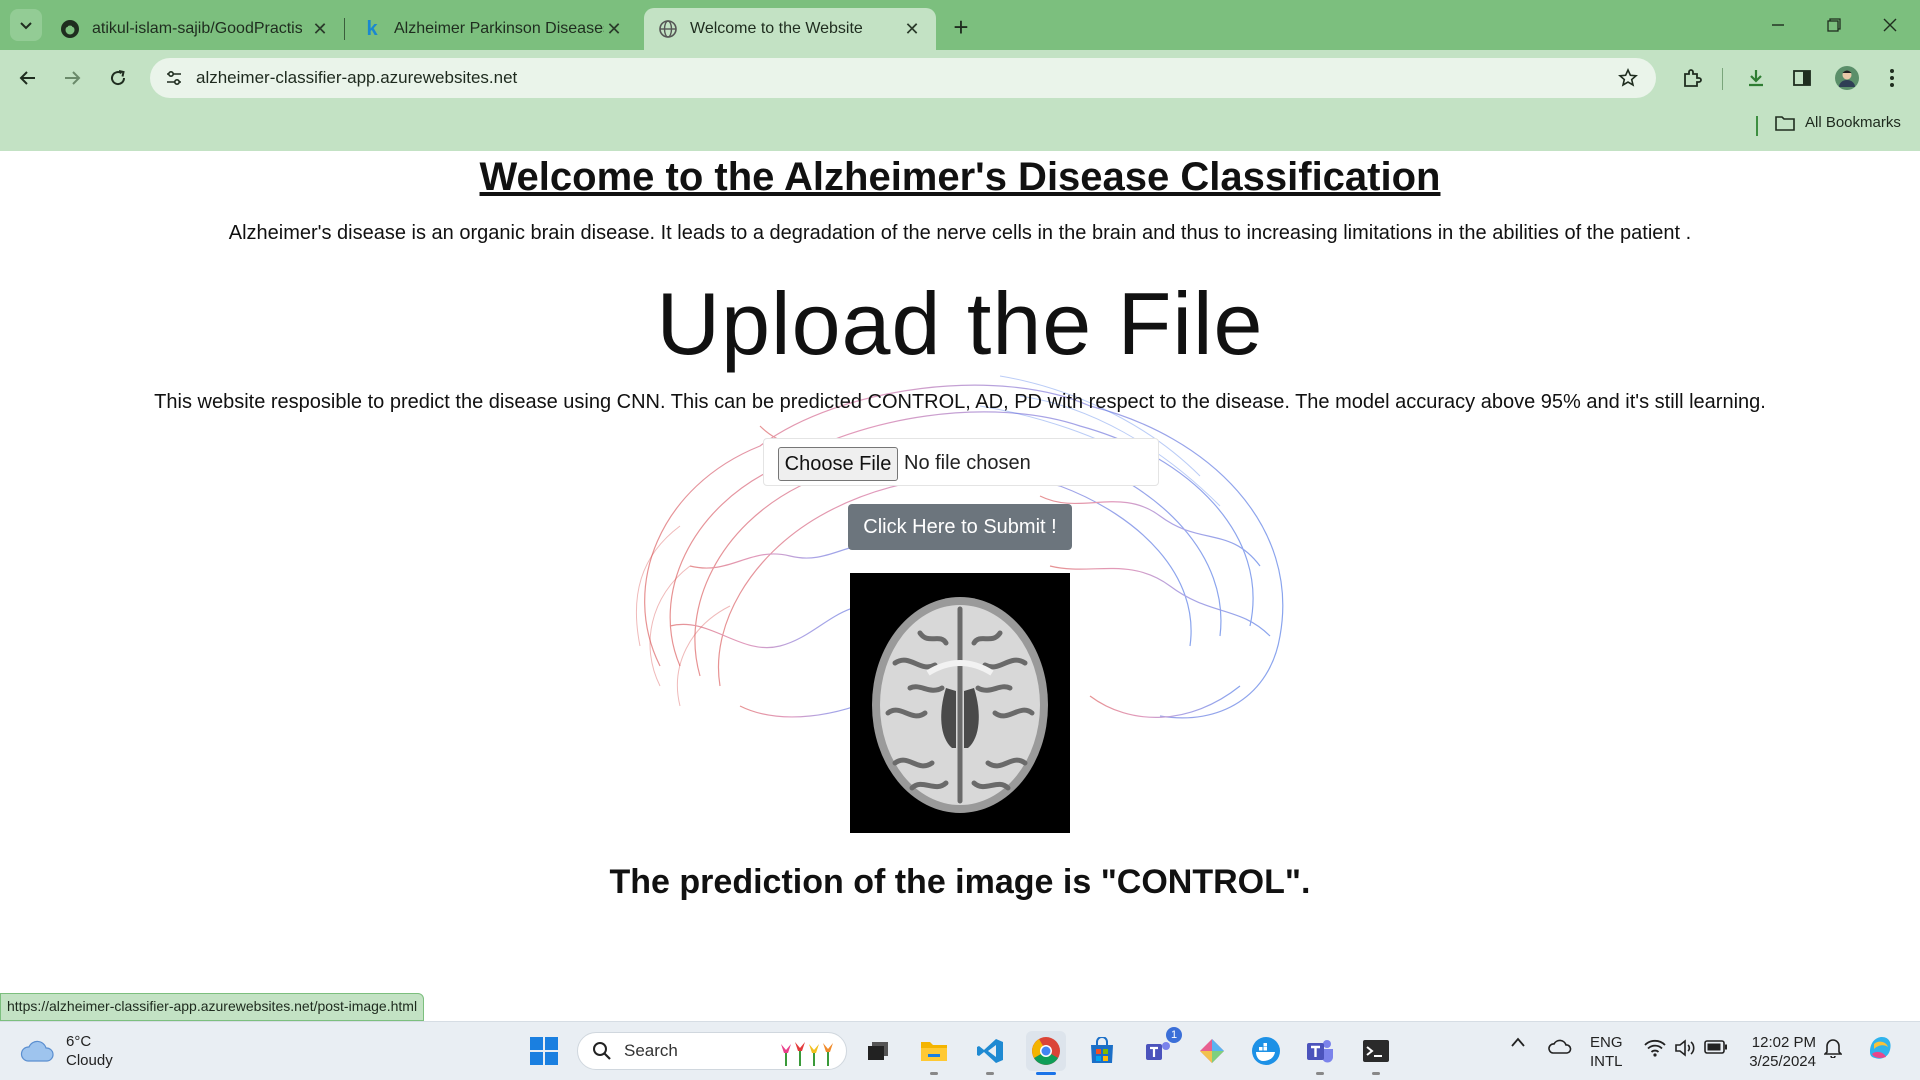 This screenshot has width=1920, height=1080. I want to click on cloud-icon, so click(37, 1051).